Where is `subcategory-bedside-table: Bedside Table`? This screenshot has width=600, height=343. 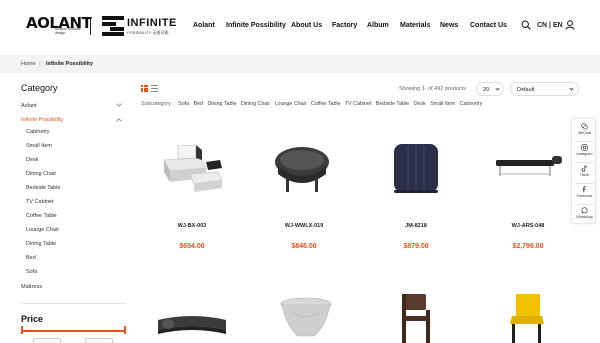 subcategory-bedside-table: Bedside Table is located at coordinates (392, 104).